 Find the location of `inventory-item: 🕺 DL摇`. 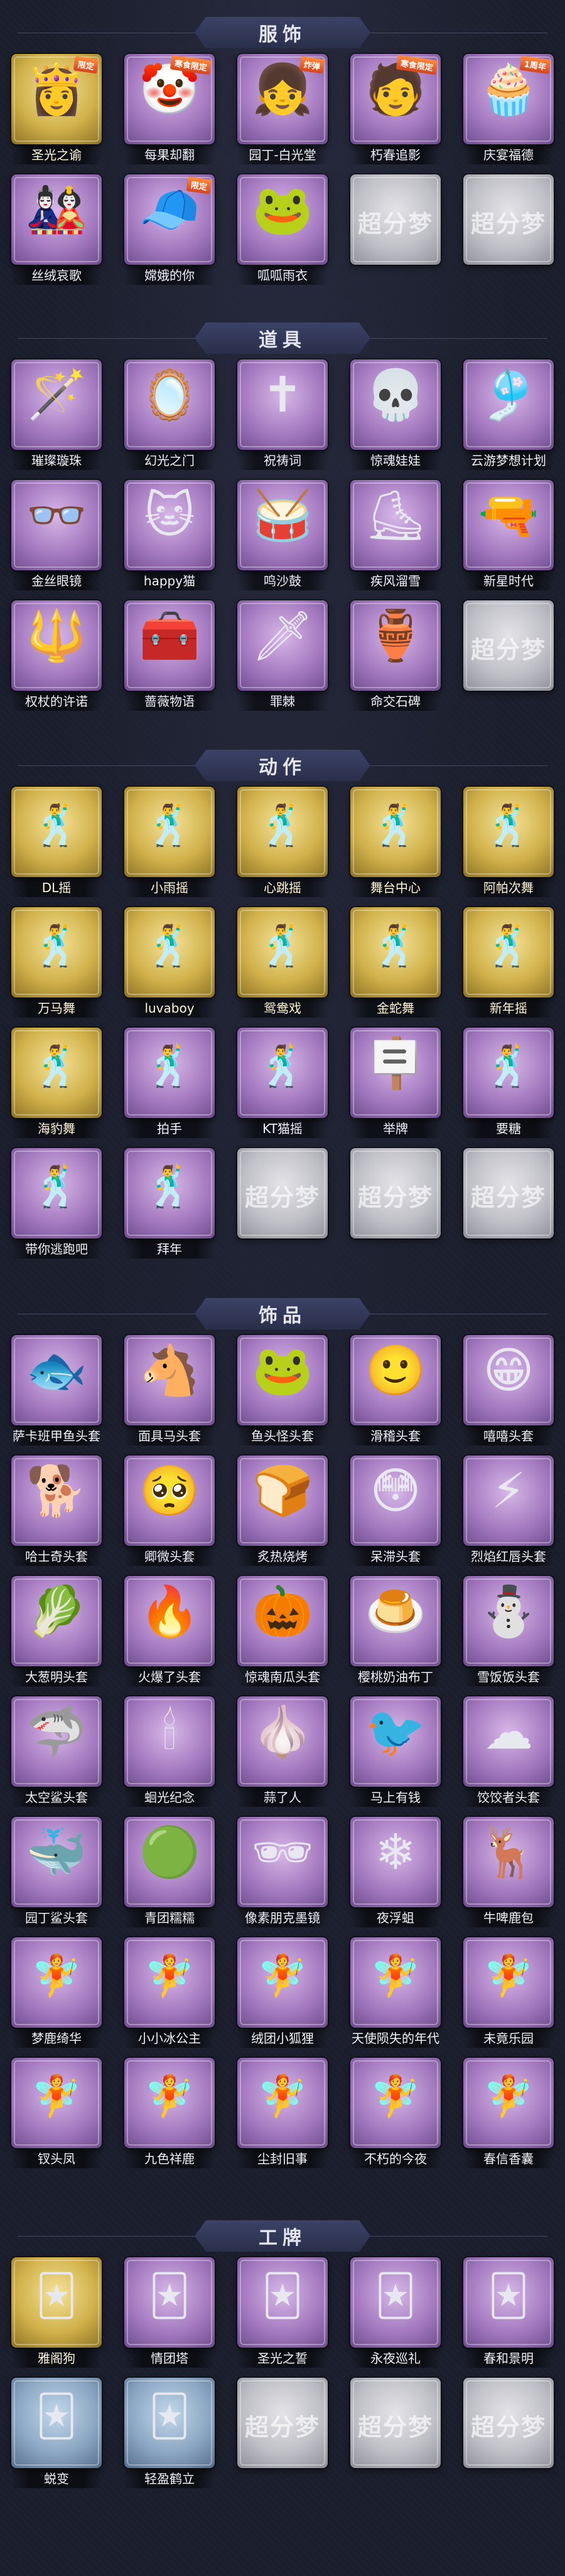

inventory-item: 🕺 DL摇 is located at coordinates (56, 844).